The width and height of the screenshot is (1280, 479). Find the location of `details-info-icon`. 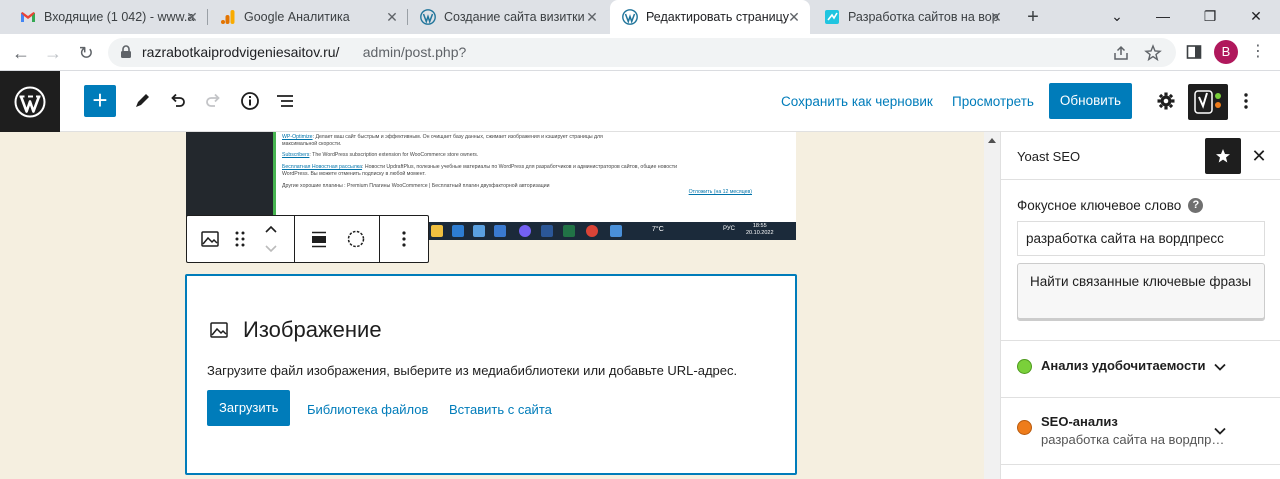

details-info-icon is located at coordinates (250, 101).